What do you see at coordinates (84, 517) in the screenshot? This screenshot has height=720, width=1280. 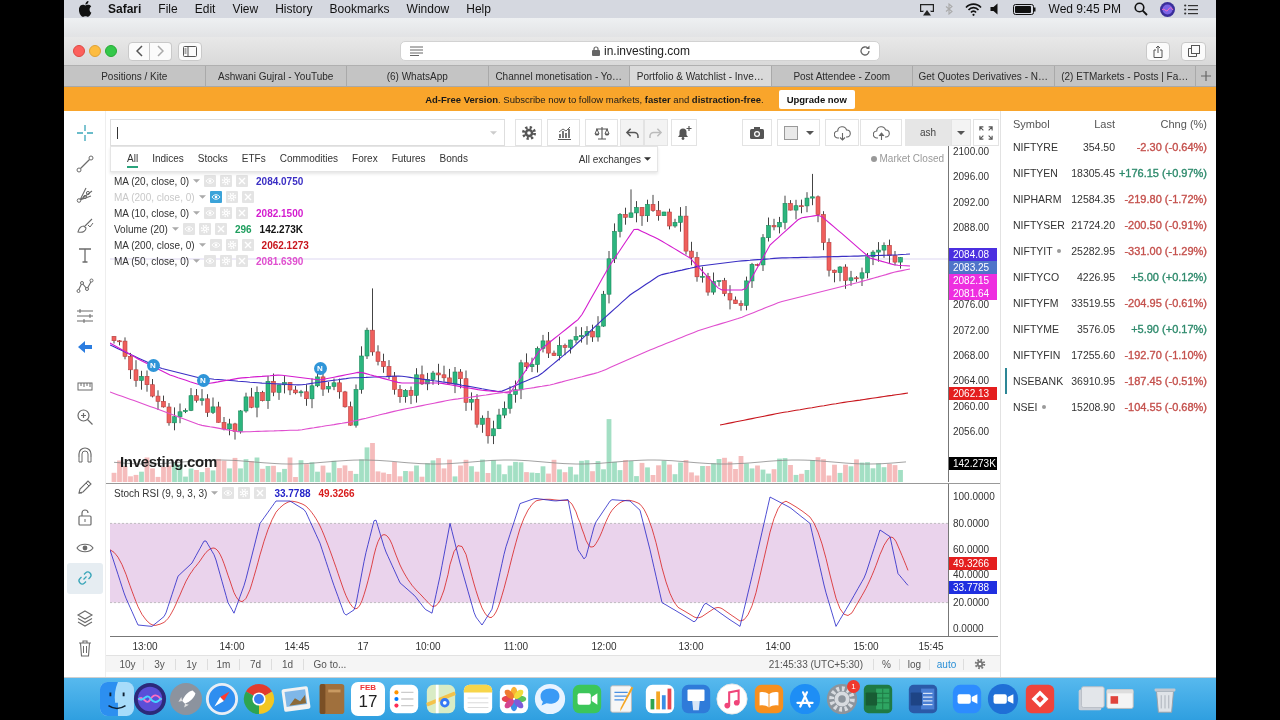 I see `lock-icon` at bounding box center [84, 517].